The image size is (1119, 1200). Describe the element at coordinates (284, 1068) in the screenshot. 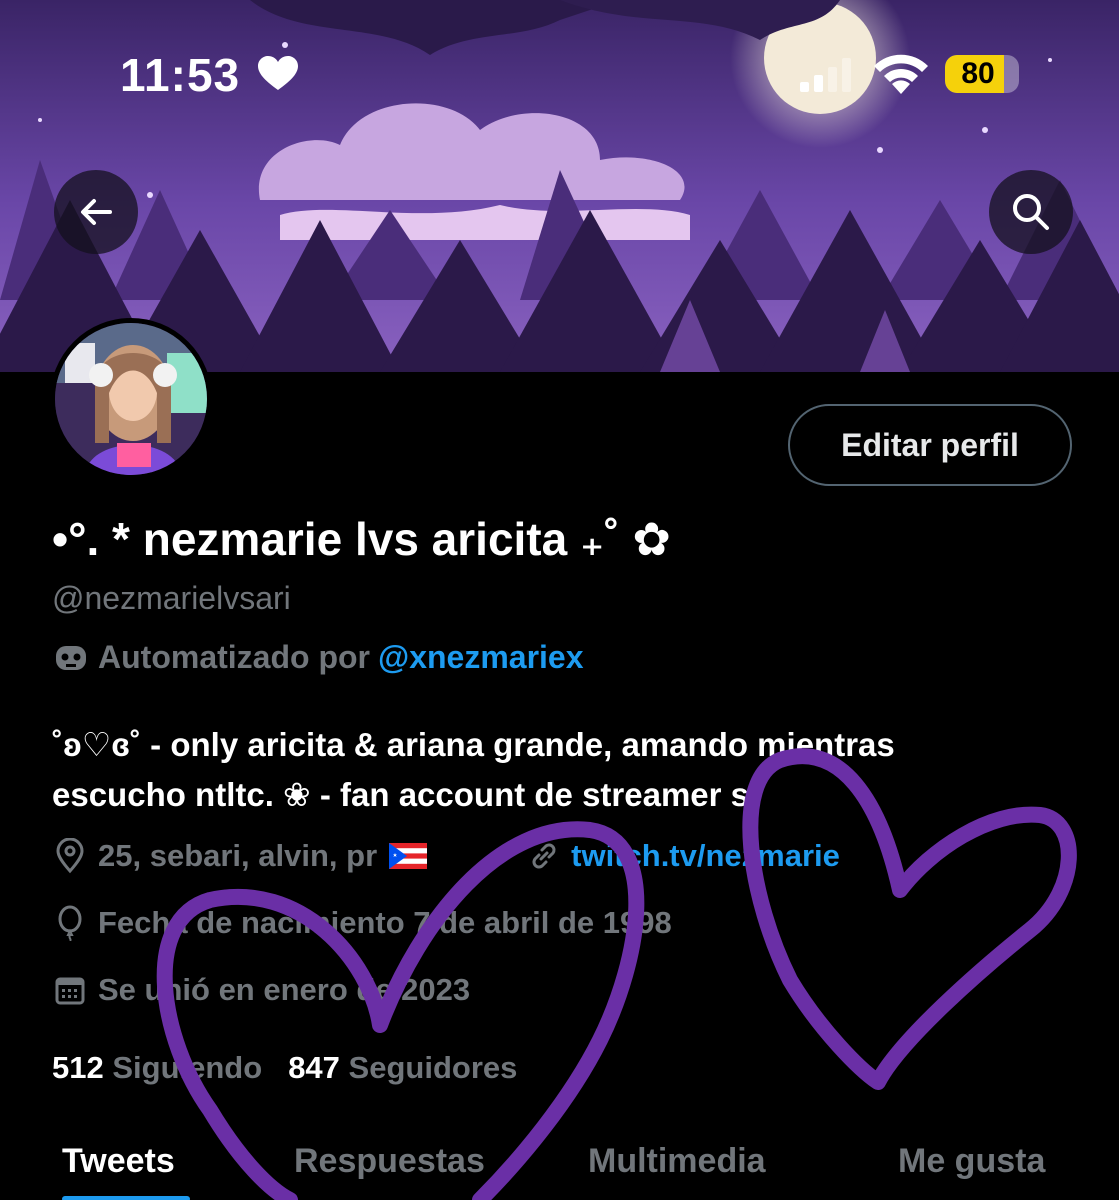

I see `follow-counts: 512 Siguiendo 847 Seguidores` at that location.